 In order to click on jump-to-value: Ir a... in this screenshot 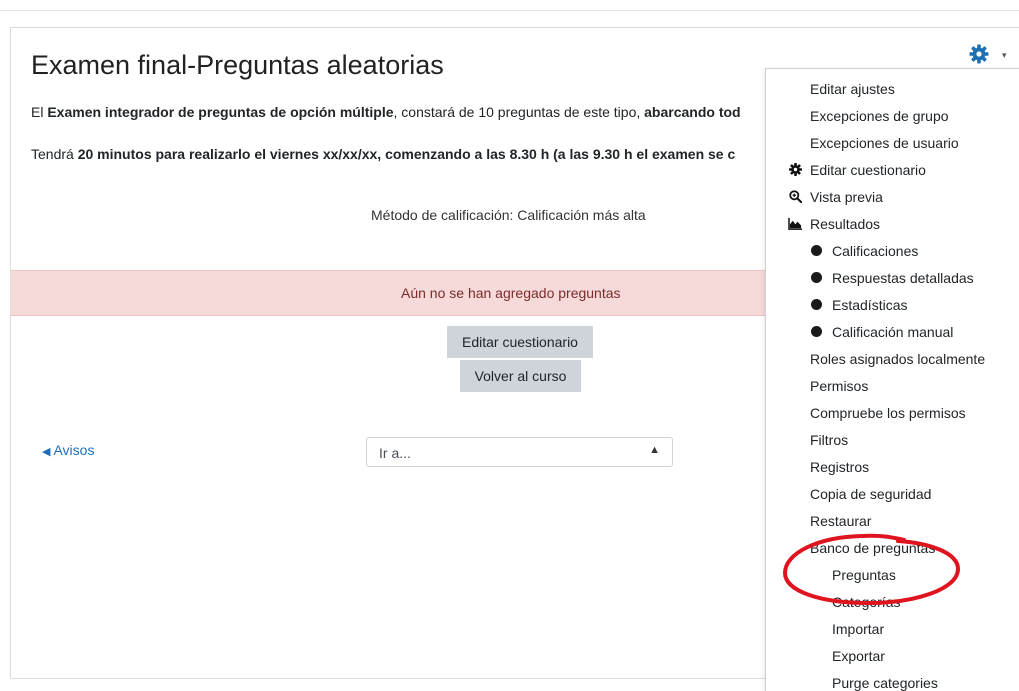, I will do `click(395, 453)`.